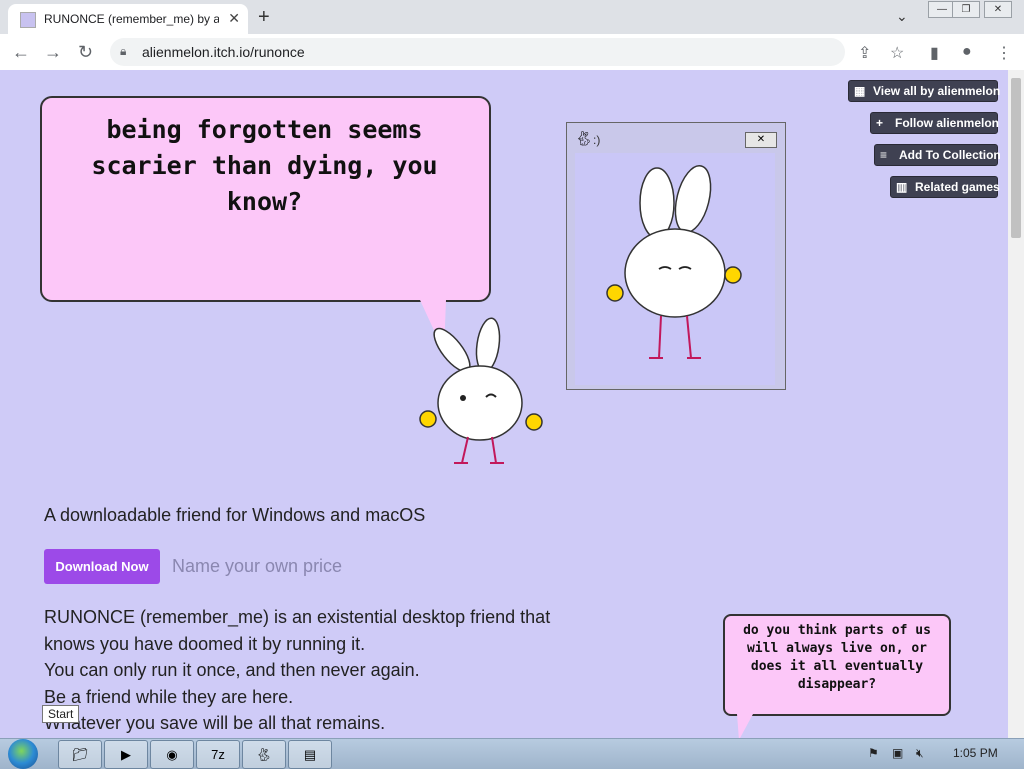 The height and width of the screenshot is (769, 1024). I want to click on address-bar: 🔒︎ alienmelon.itch.io/runonce, so click(477, 52).